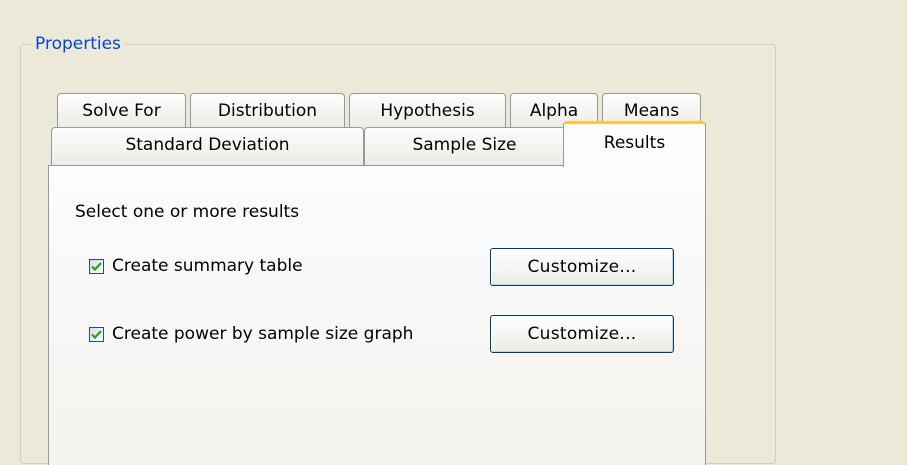 The image size is (907, 465). Describe the element at coordinates (207, 146) in the screenshot. I see `tab-standard-deviation: Standard Deviation` at that location.